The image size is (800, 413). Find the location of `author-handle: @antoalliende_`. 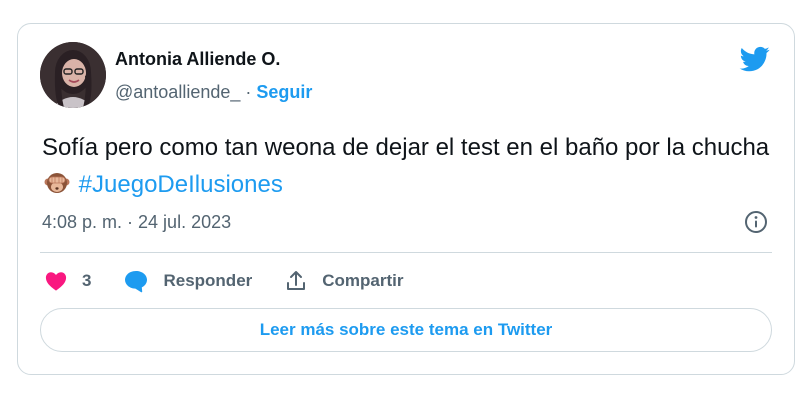

author-handle: @antoalliende_ is located at coordinates (177, 92).